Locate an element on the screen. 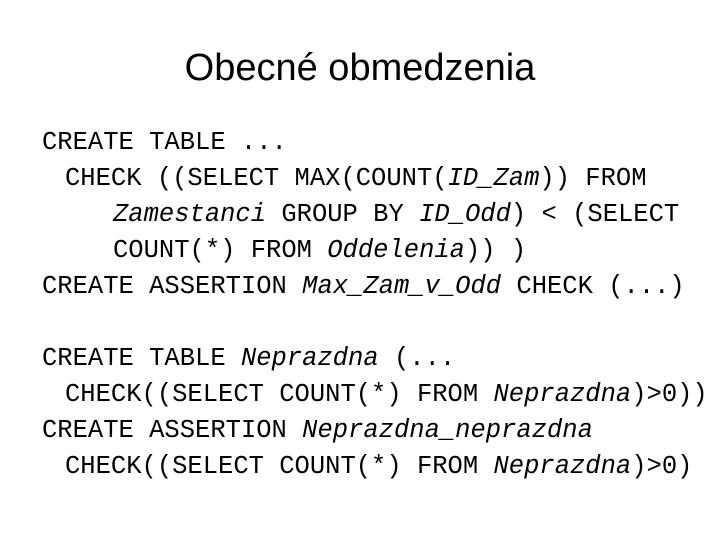 This screenshot has height=540, width=720. sql-keyword-token: ) < (SELECT is located at coordinates (595, 214).